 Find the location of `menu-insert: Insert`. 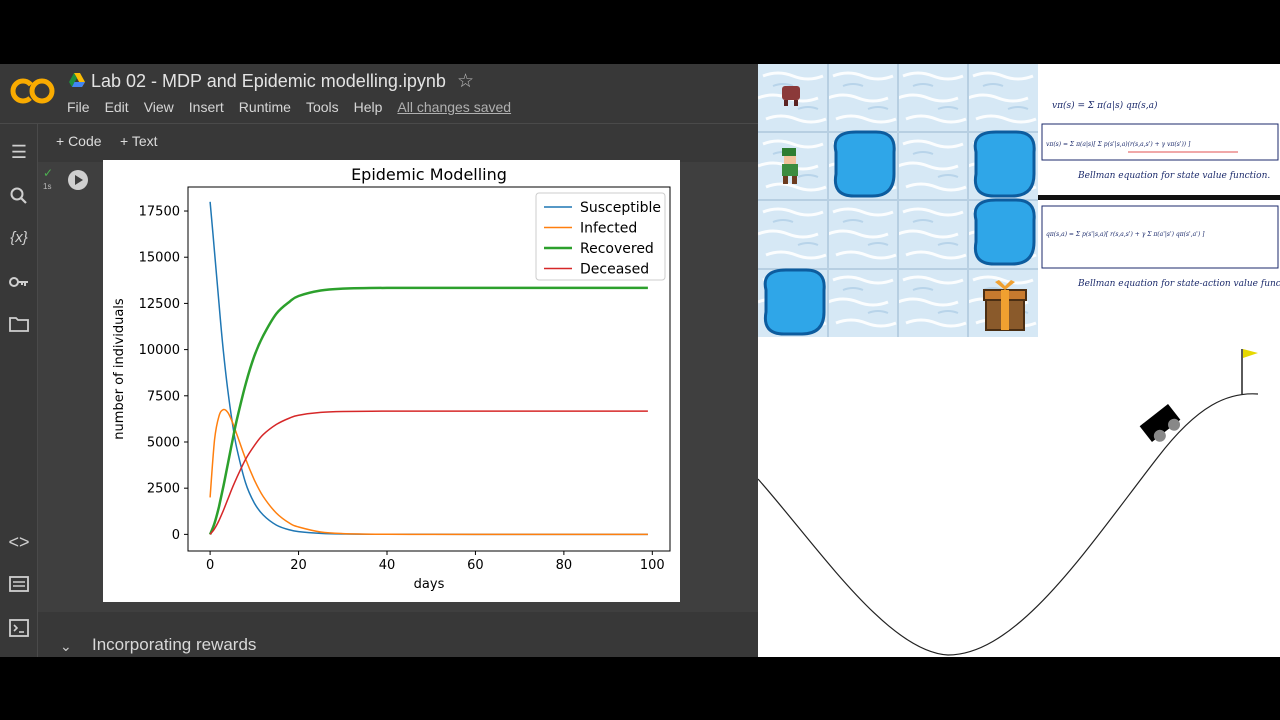

menu-insert: Insert is located at coordinates (206, 107).